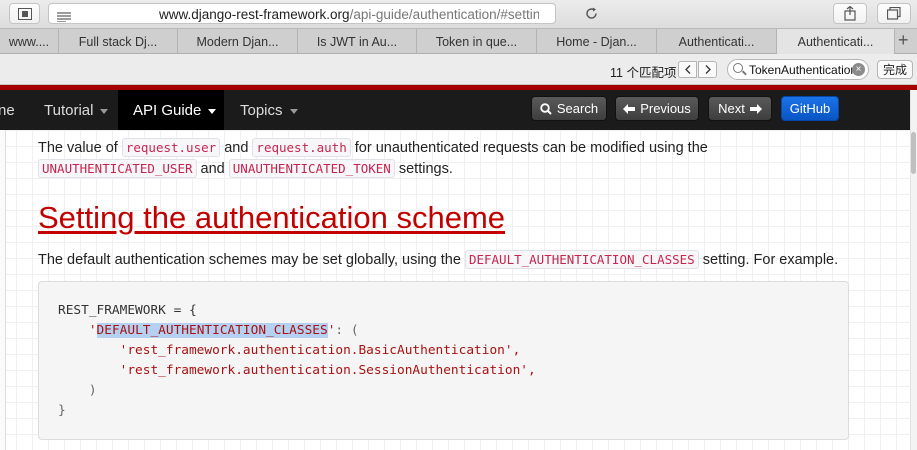 The image size is (917, 450). I want to click on sidebar-toggle-button, so click(24, 13).